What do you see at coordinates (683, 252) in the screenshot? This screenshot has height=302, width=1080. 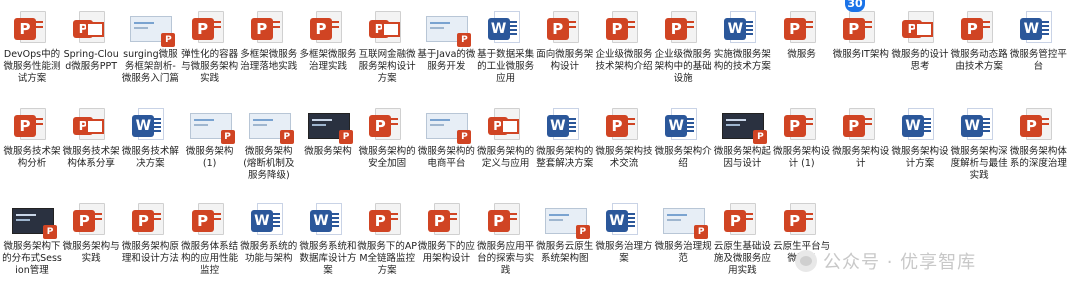 I see `file-name-label: 微服务治理规范` at bounding box center [683, 252].